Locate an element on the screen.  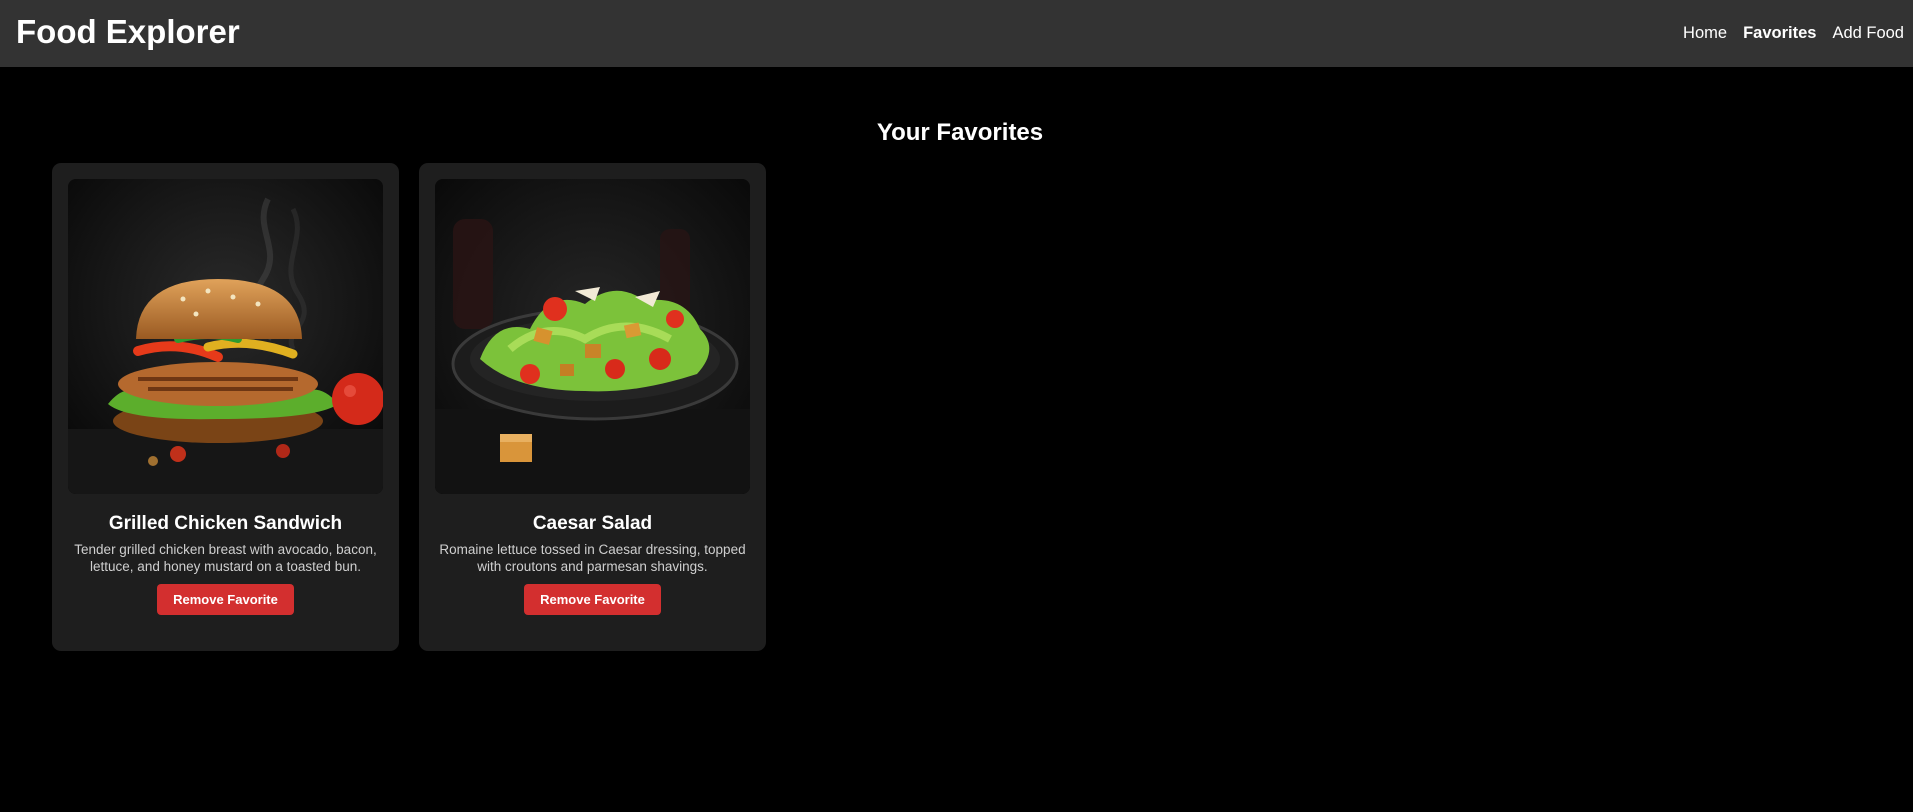
main-nav: Home Favorites Add Food is located at coordinates (1798, 33).